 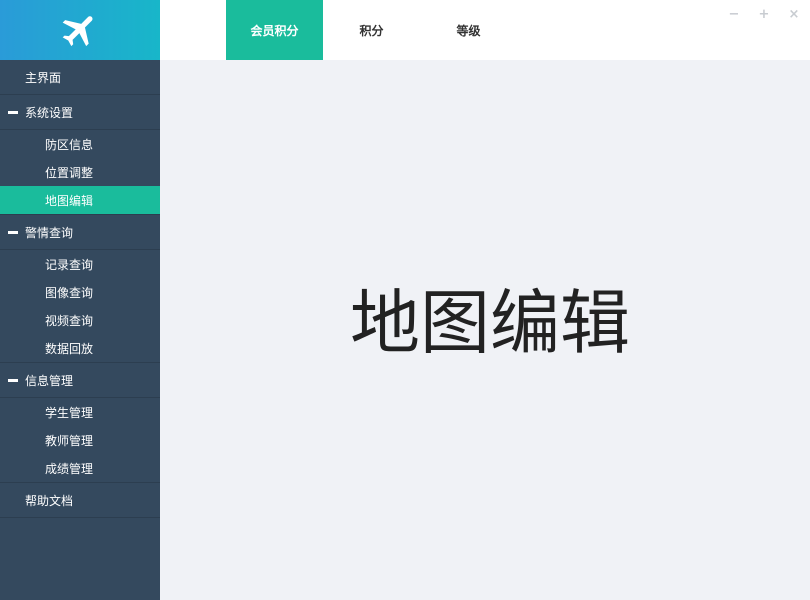 I want to click on sidebar-item-label: 帮助文档, so click(x=49, y=500).